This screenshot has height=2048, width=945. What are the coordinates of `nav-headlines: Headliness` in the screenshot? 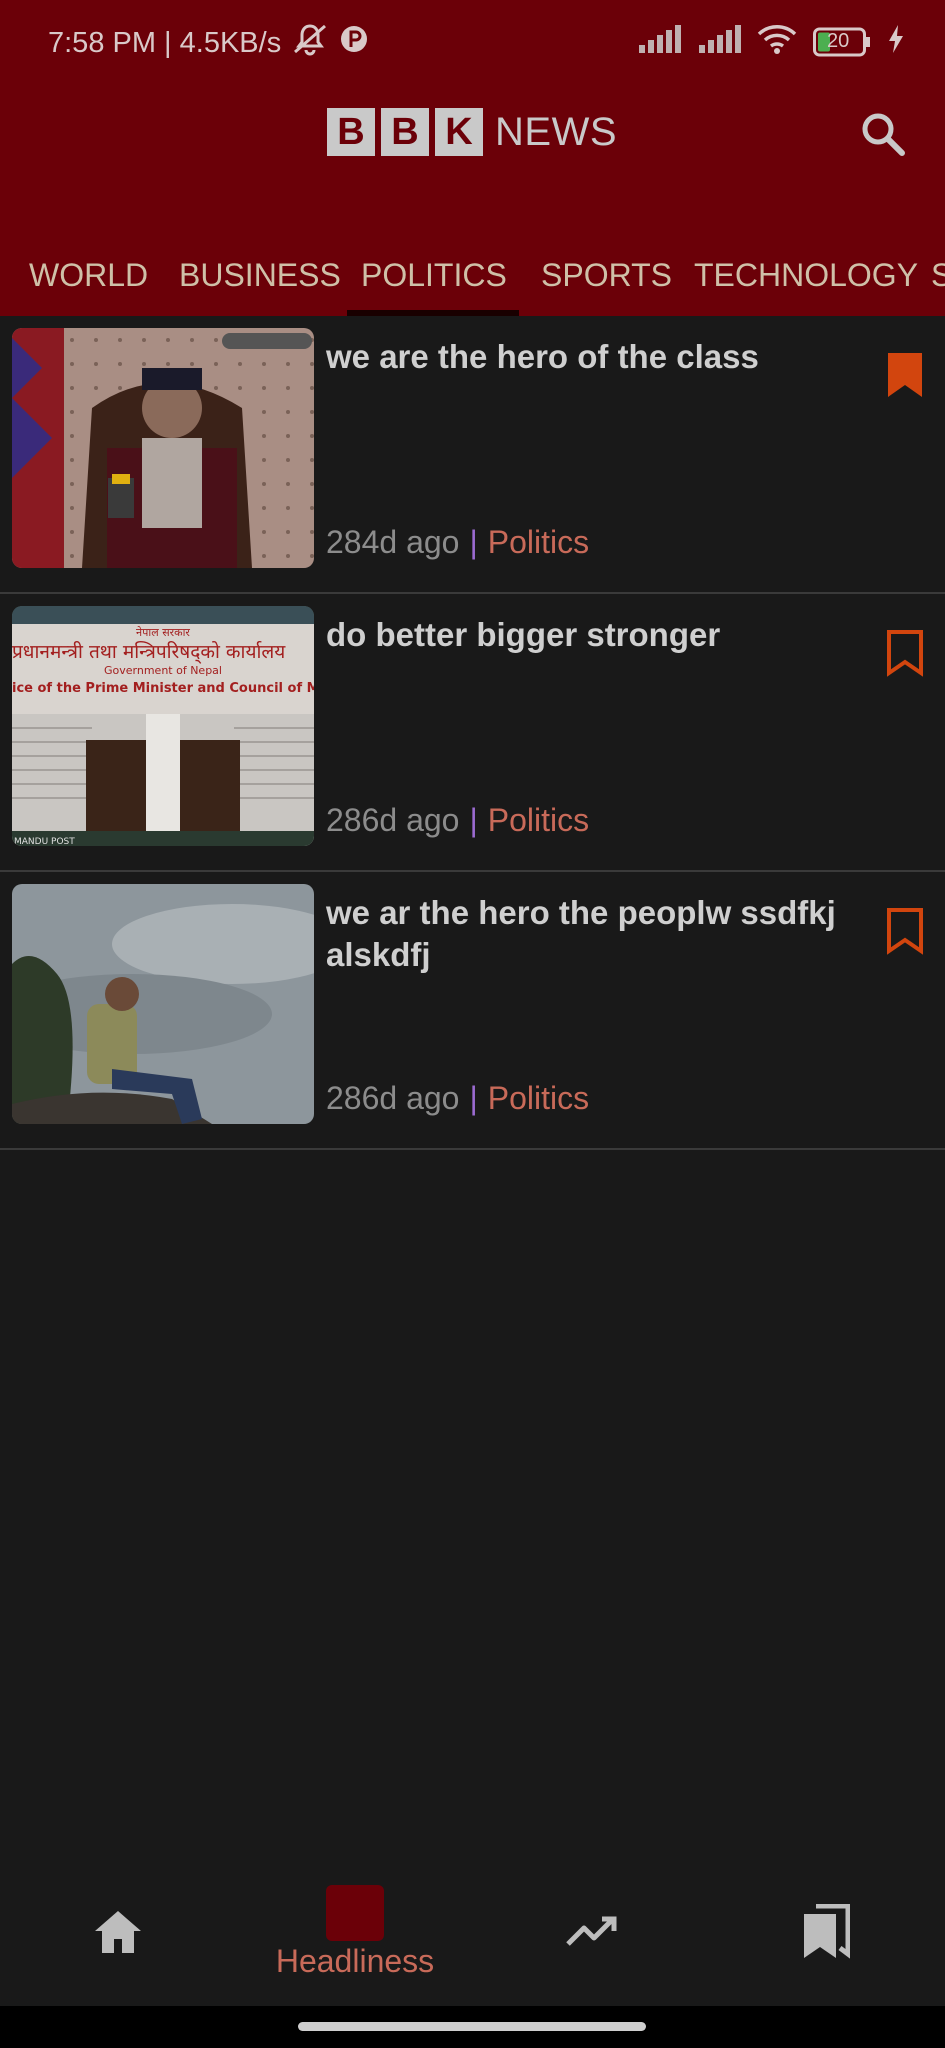 It's located at (355, 1932).